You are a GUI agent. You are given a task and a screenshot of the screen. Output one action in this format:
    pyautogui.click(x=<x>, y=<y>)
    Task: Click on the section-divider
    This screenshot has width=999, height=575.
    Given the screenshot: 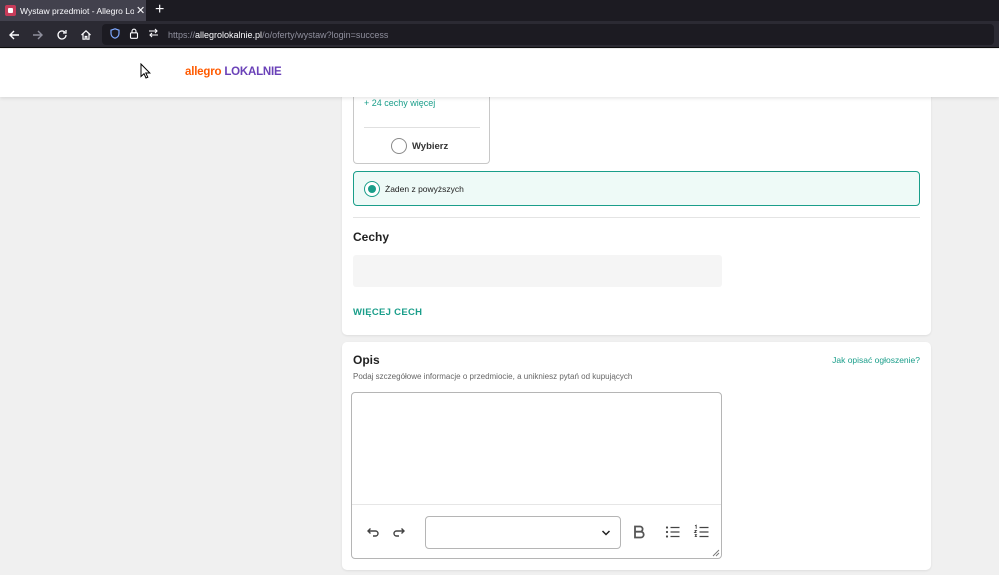 What is the action you would take?
    pyautogui.click(x=636, y=217)
    